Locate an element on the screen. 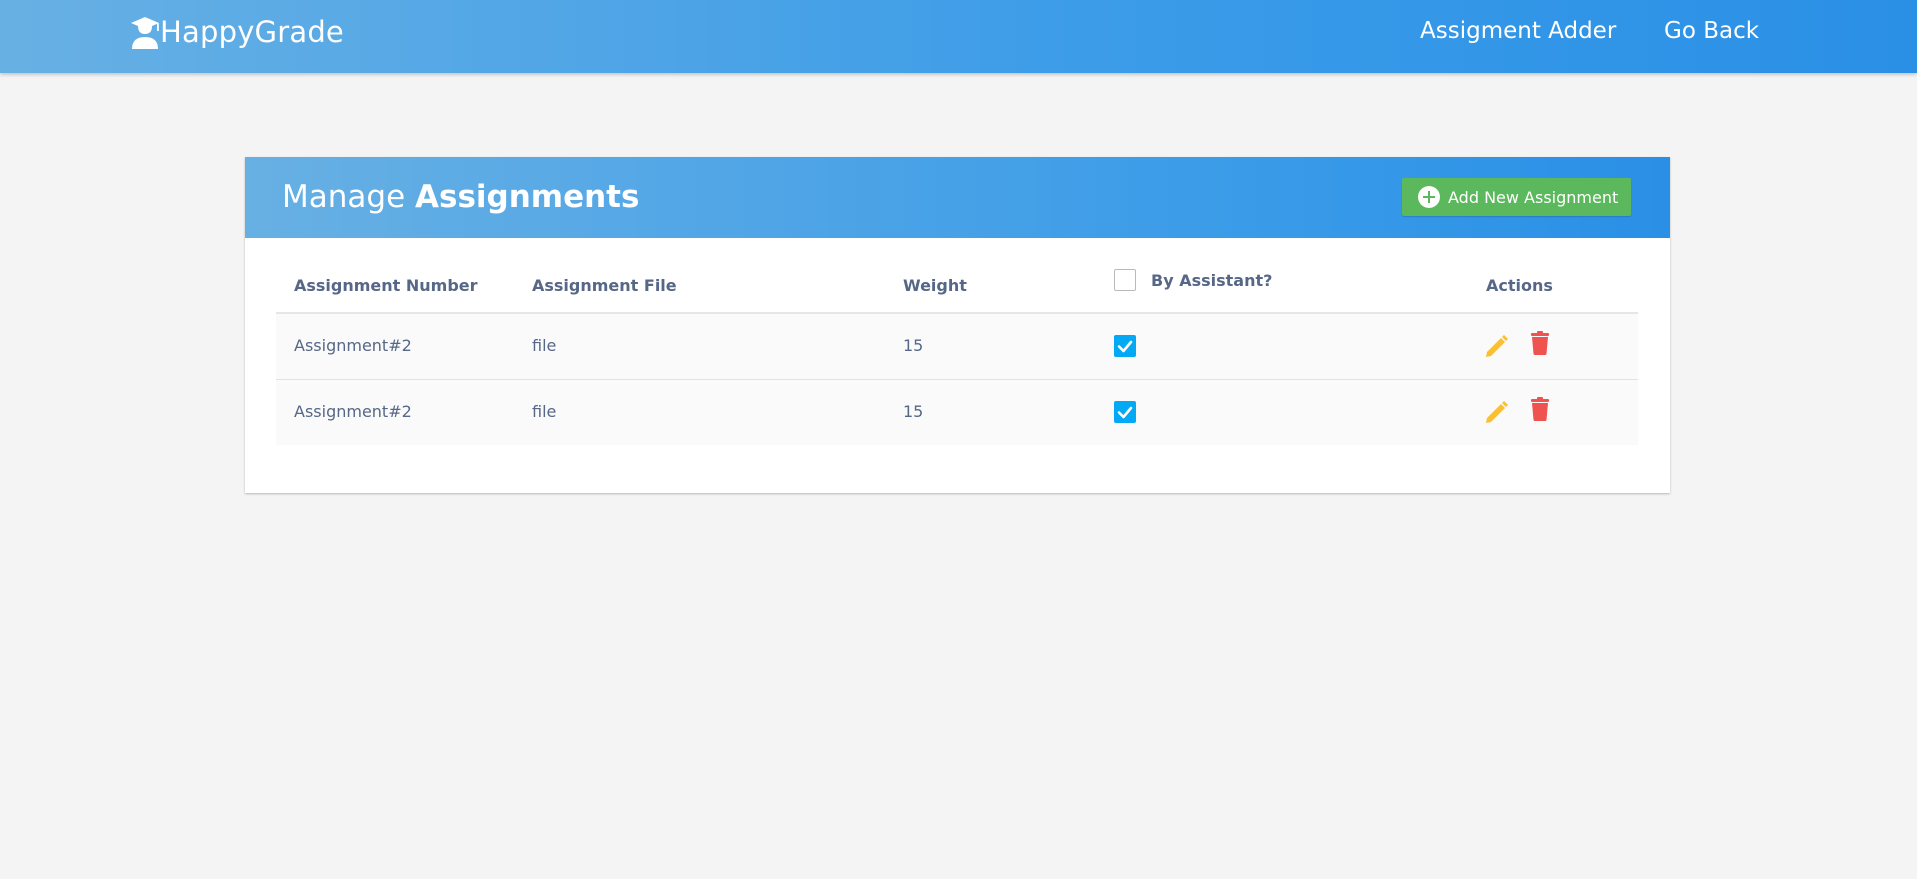  column-header-weight: Weight is located at coordinates (935, 285).